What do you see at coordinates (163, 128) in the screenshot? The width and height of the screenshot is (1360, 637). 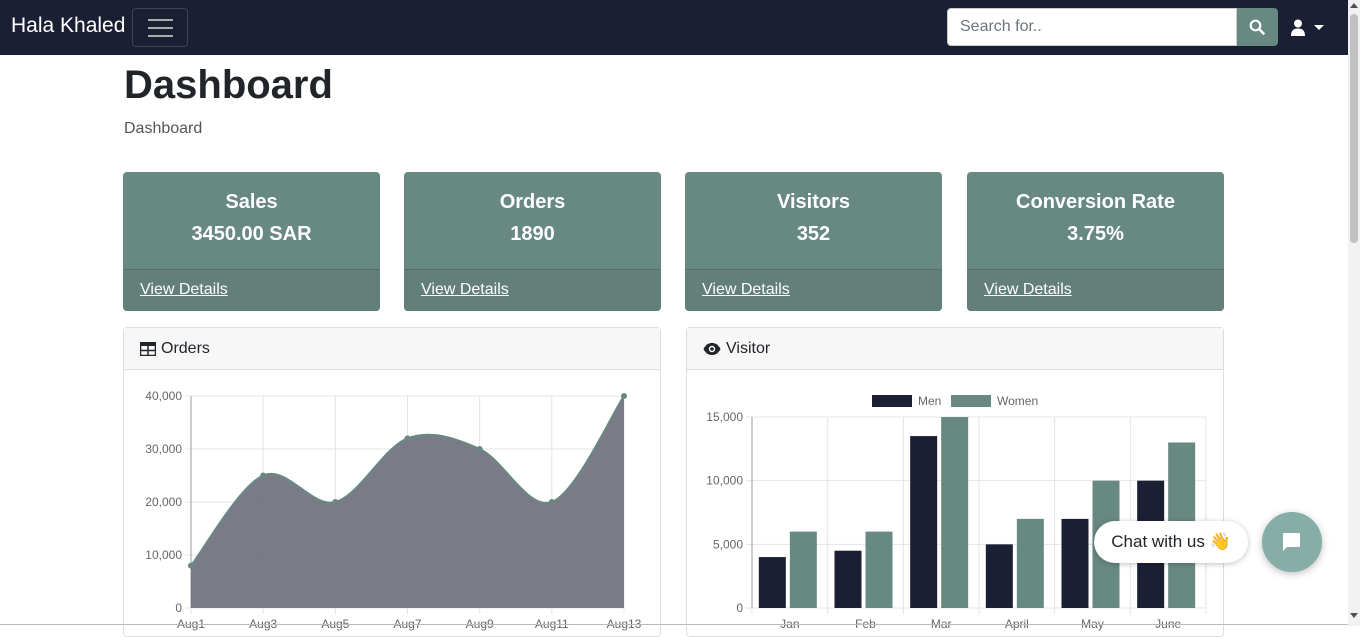 I see `breadcrumb: Dashboard` at bounding box center [163, 128].